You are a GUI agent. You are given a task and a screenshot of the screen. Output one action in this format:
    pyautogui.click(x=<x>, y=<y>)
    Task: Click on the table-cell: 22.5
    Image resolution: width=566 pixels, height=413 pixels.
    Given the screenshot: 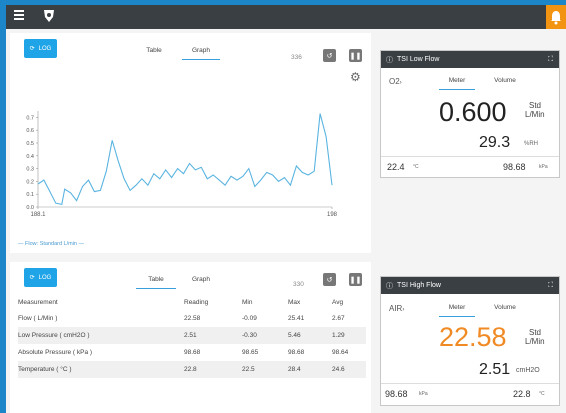 What is the action you would take?
    pyautogui.click(x=265, y=369)
    